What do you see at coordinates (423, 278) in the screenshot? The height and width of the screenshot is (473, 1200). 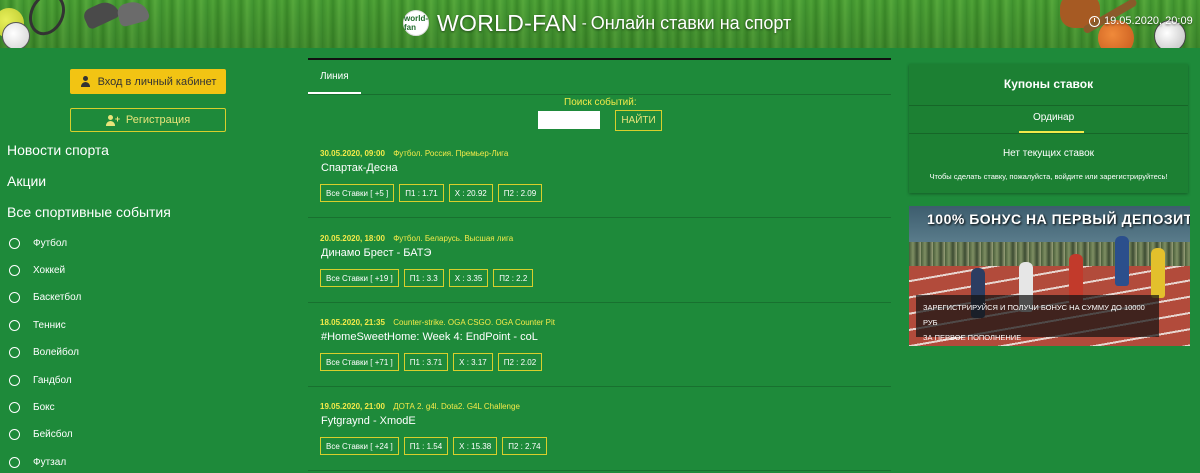 I see `odd-p1-button: П1 : 3.3` at bounding box center [423, 278].